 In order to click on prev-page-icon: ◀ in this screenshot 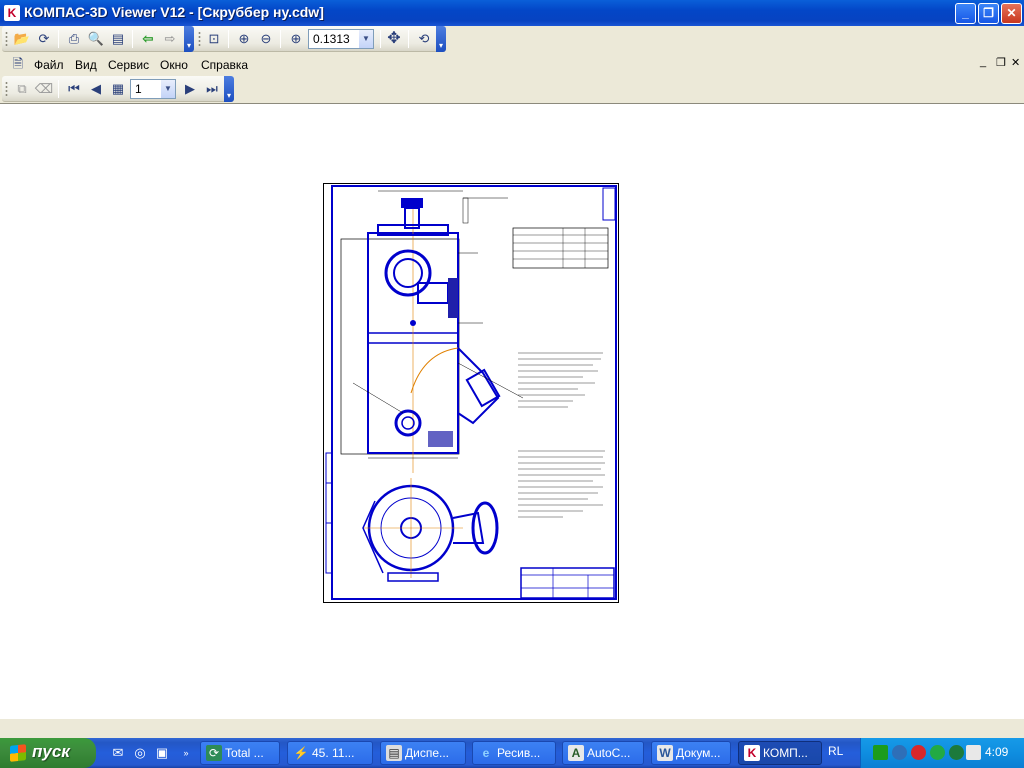, I will do `click(96, 89)`.